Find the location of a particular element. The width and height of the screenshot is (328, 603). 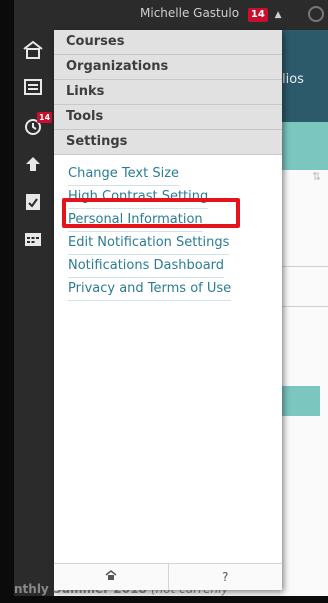

menu-item-tools: Tools is located at coordinates (168, 117).